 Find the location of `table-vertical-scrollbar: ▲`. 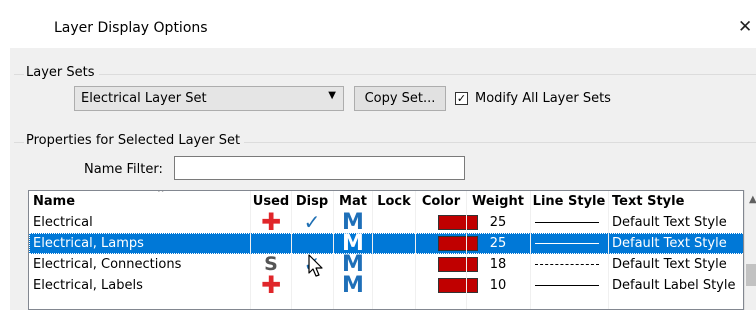

table-vertical-scrollbar: ▲ is located at coordinates (750, 250).